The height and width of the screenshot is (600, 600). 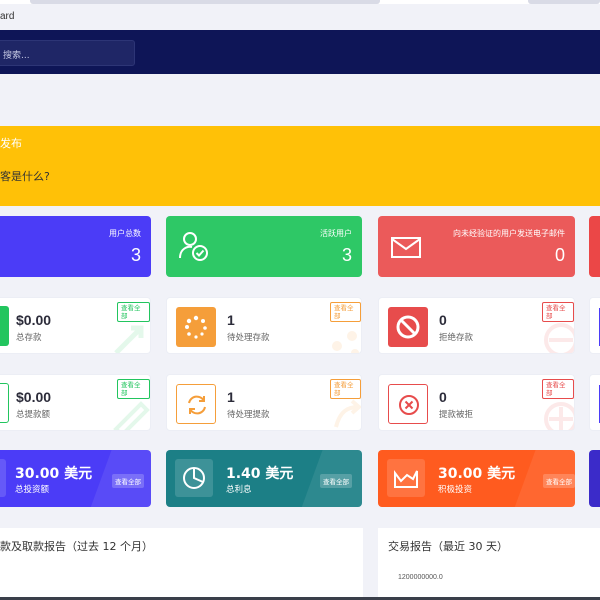 What do you see at coordinates (260, 474) in the screenshot?
I see `interest-amount: 1.40 美元` at bounding box center [260, 474].